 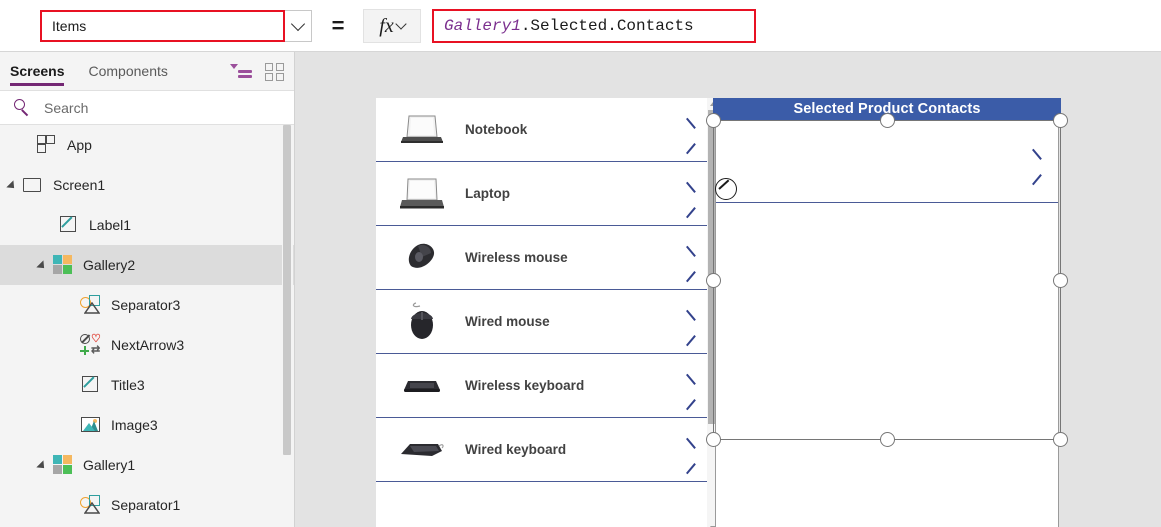 What do you see at coordinates (487, 193) in the screenshot?
I see `gallery1-item-title: Laptop` at bounding box center [487, 193].